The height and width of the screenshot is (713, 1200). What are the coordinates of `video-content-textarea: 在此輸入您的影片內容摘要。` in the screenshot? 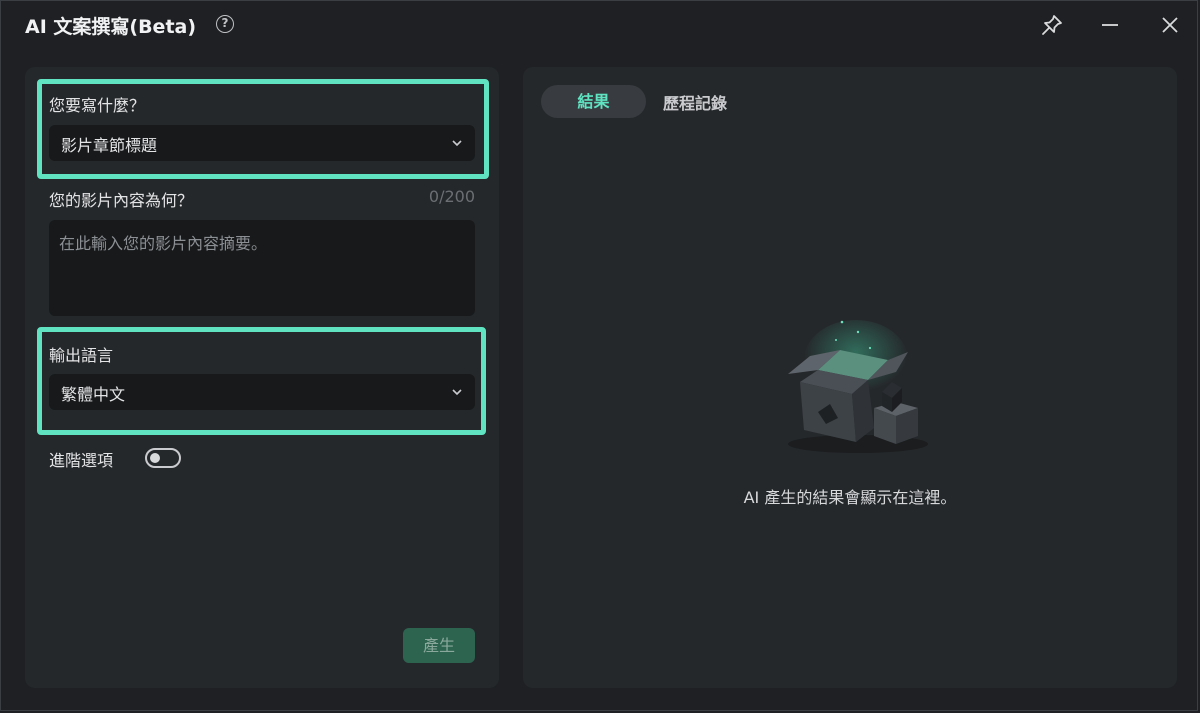 It's located at (262, 268).